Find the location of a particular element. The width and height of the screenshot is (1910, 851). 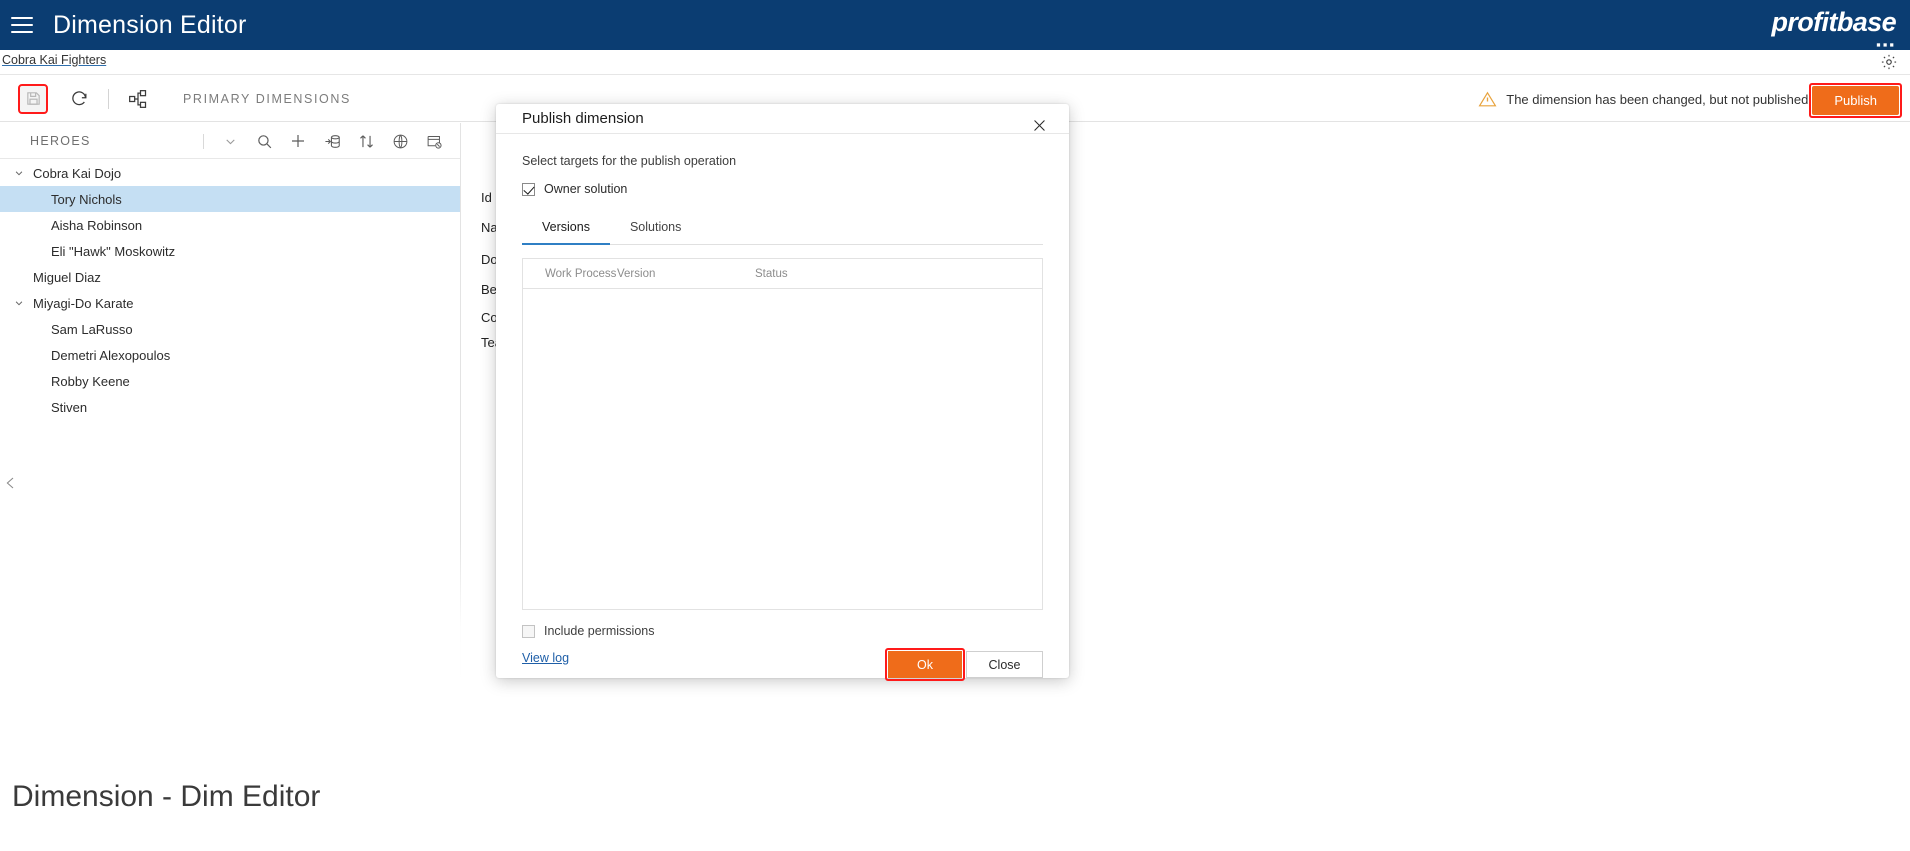

bottom-overlay-title: Dimension - Dim Editor is located at coordinates (166, 796).